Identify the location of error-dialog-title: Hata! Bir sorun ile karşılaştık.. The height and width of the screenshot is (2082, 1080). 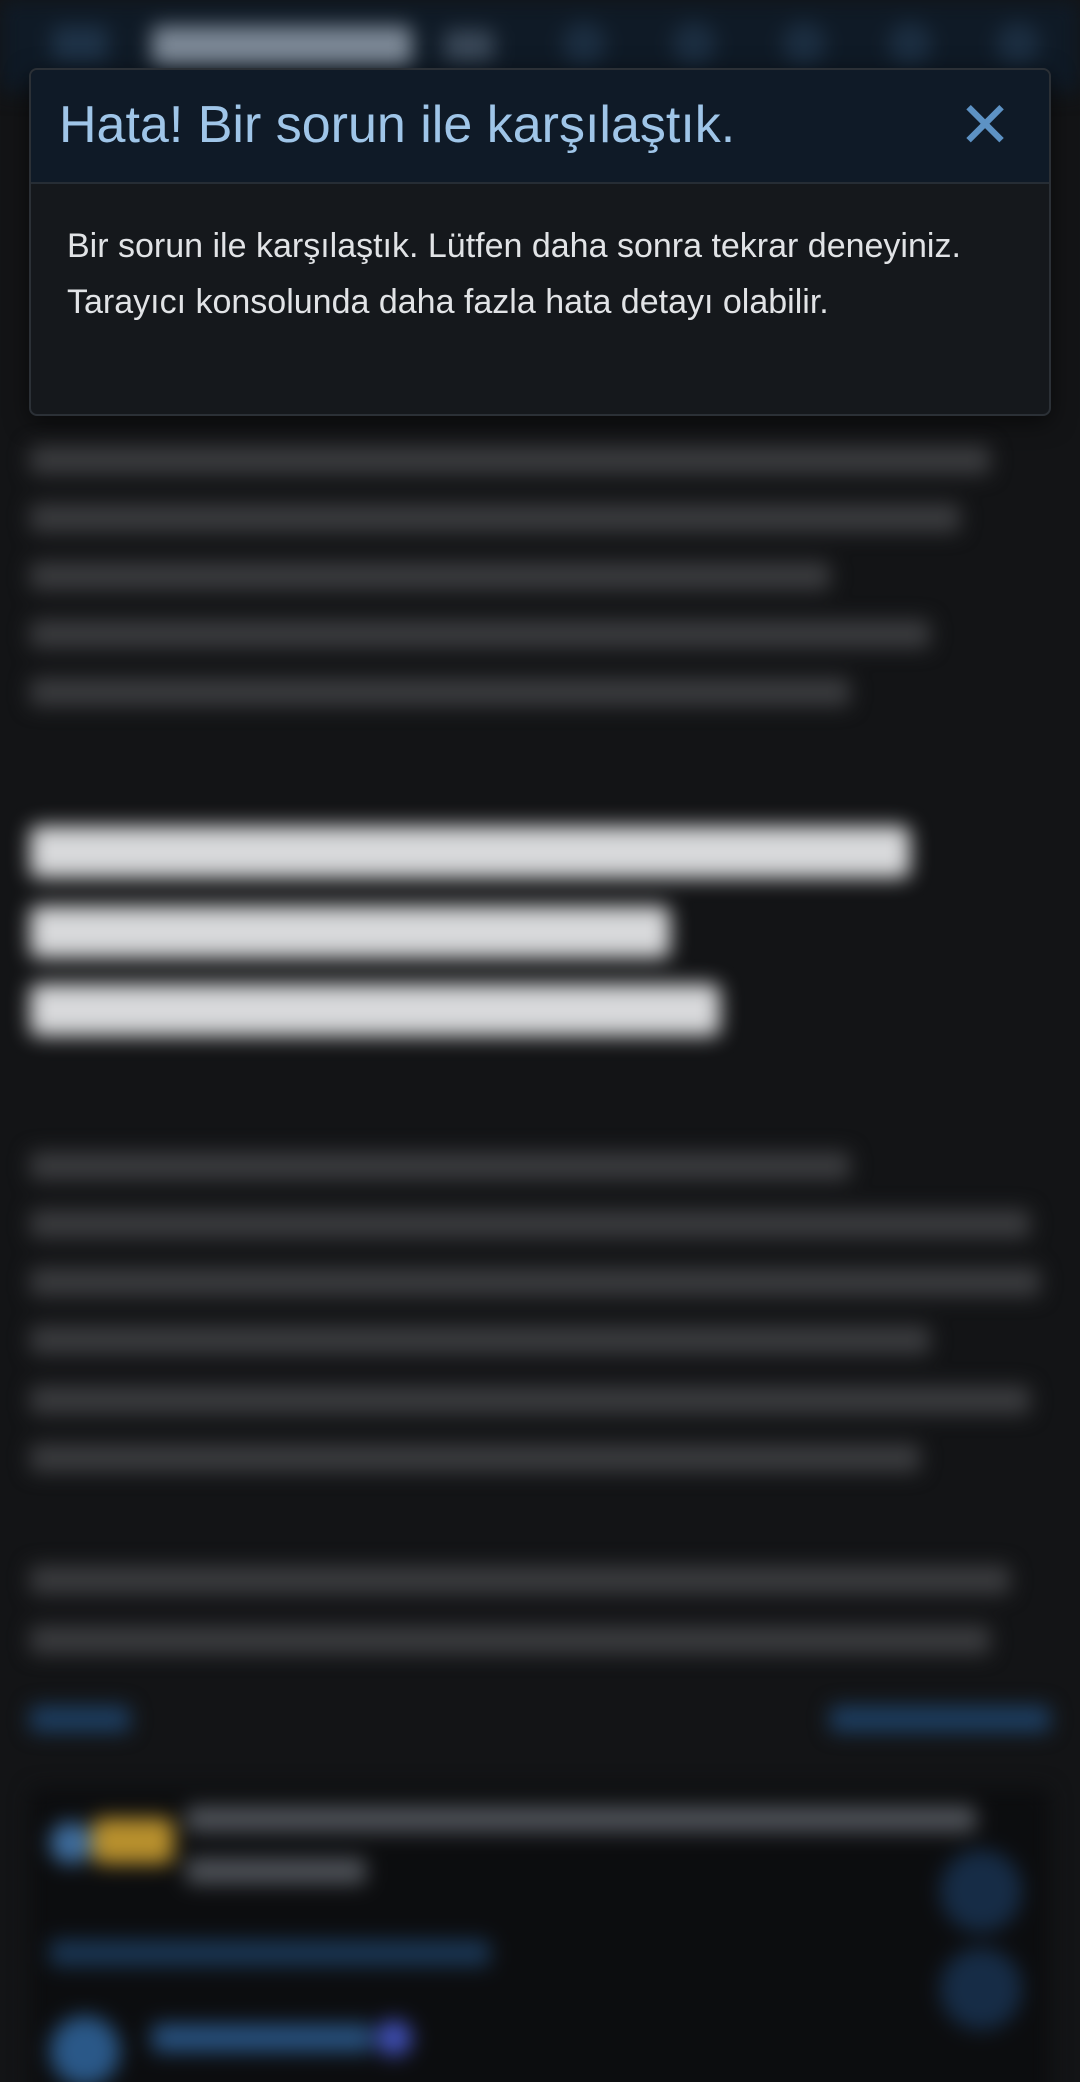
(397, 125).